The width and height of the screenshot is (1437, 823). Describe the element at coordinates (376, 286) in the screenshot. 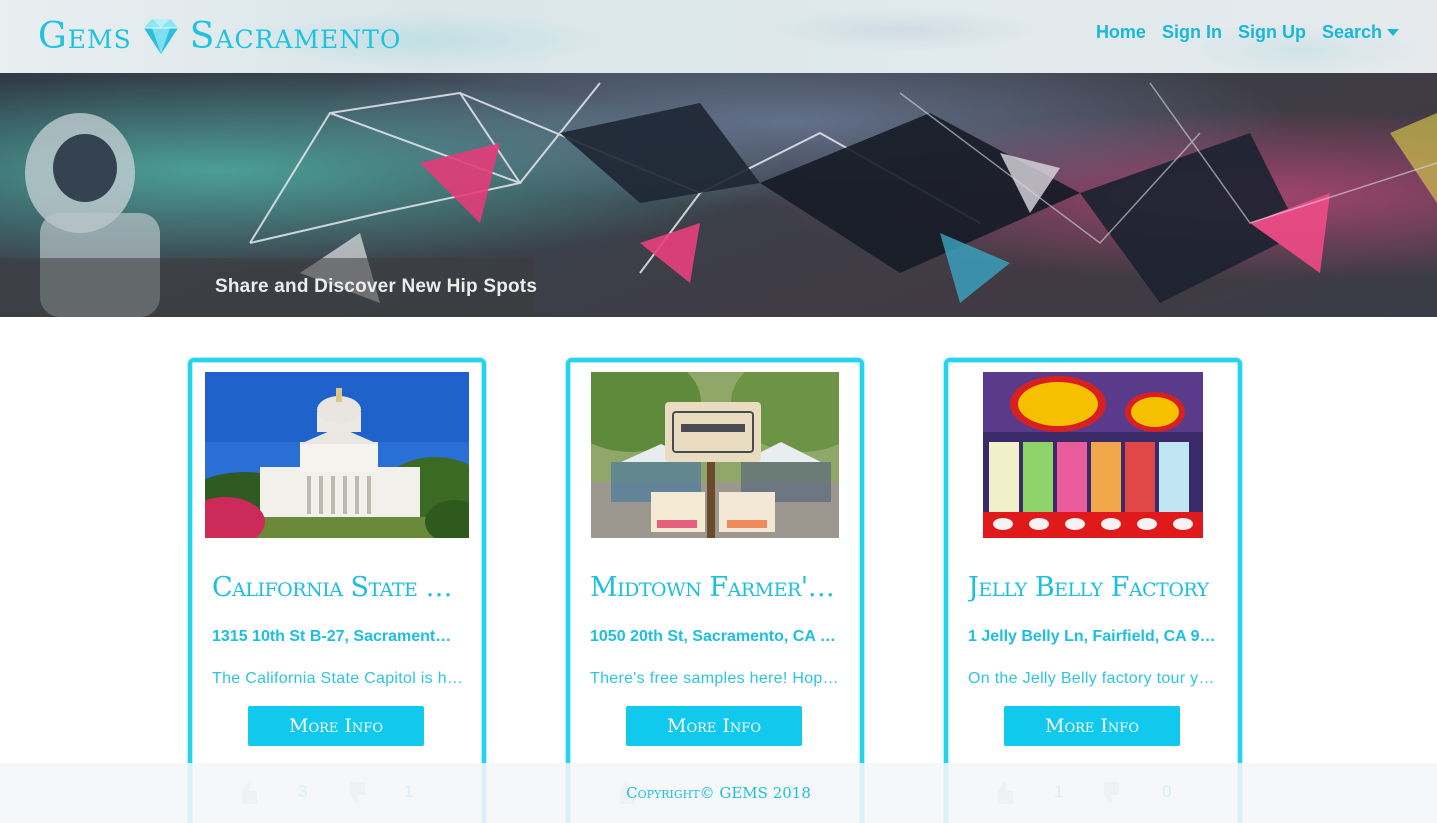

I see `hero-tagline: Share and Discover New Hip Spots` at that location.